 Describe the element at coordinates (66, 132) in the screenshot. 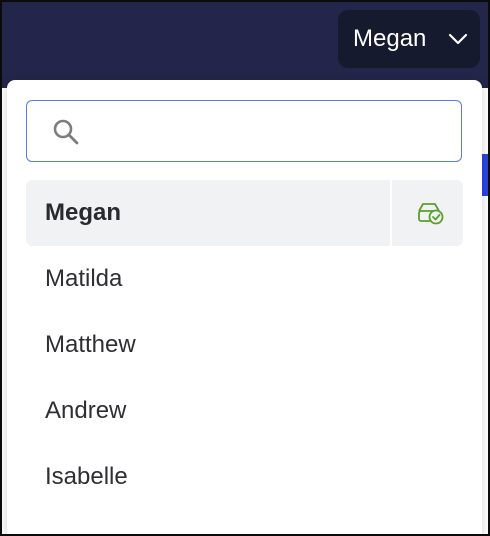

I see `search-icon` at that location.